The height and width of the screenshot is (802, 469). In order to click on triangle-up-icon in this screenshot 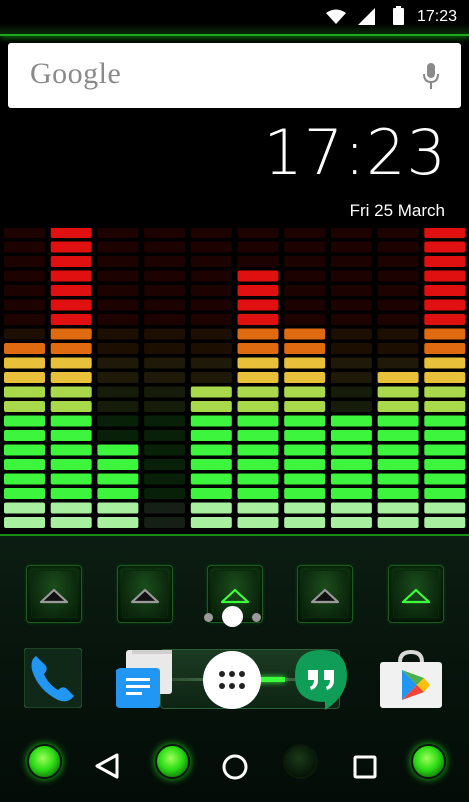, I will do `click(145, 596)`.